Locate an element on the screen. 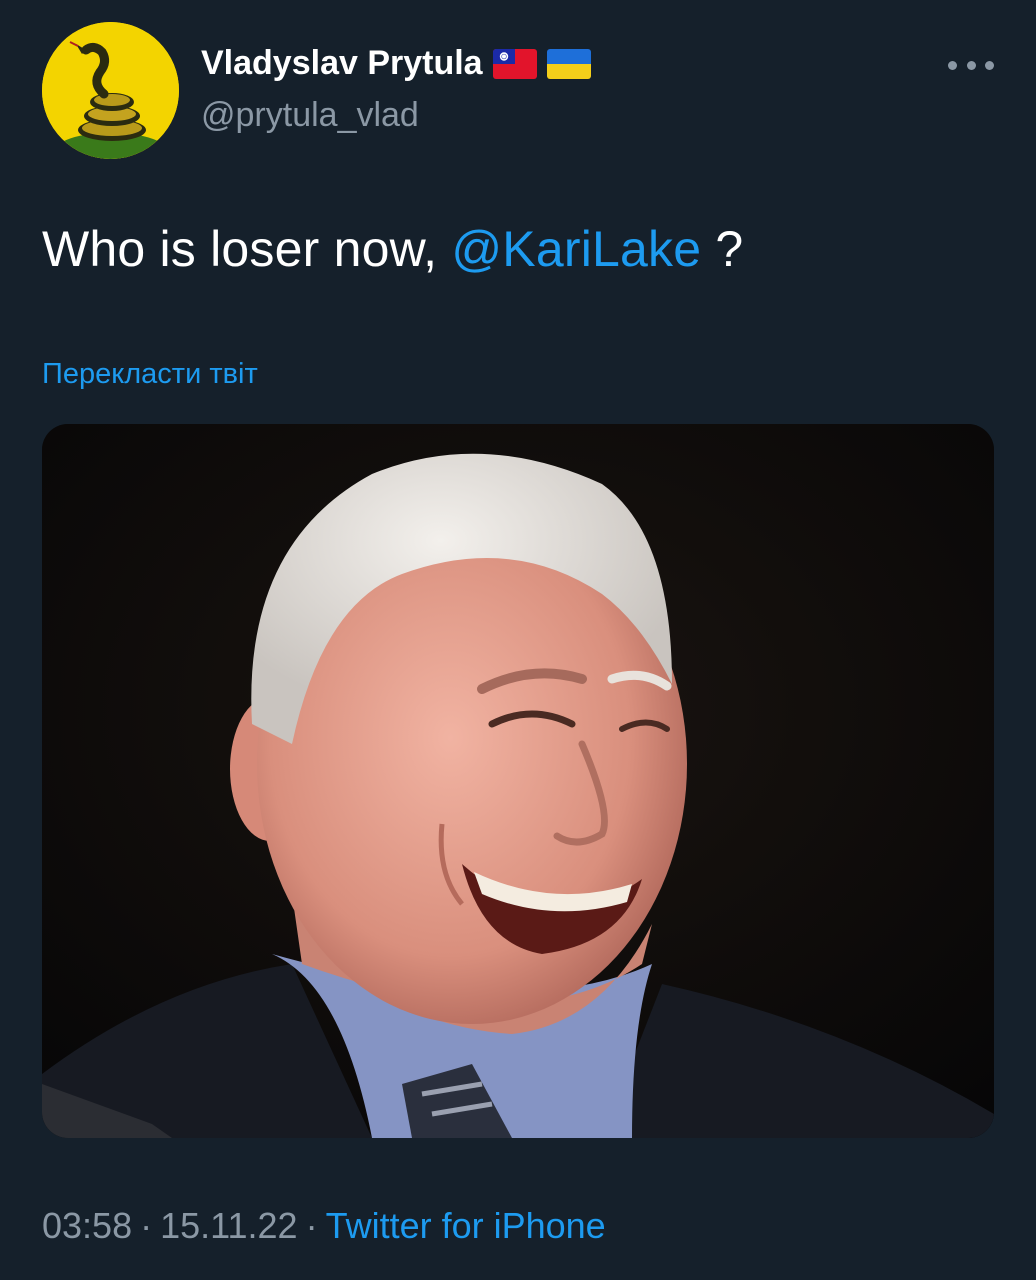 This screenshot has height=1280, width=1036. tweet-source-link: Twitter for iPhone is located at coordinates (466, 1225).